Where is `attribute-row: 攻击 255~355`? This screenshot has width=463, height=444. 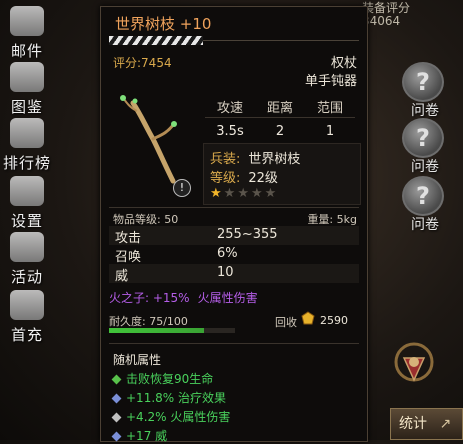
attribute-row: 攻击 255~355 is located at coordinates (234, 236).